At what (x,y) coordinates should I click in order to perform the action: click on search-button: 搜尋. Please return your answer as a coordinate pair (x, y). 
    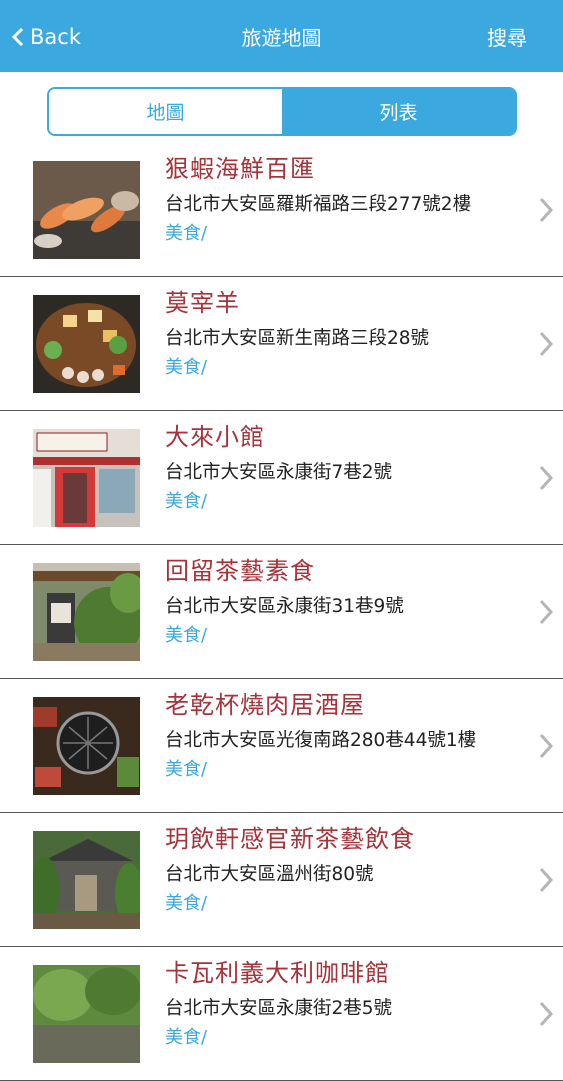
    Looking at the image, I should click on (507, 36).